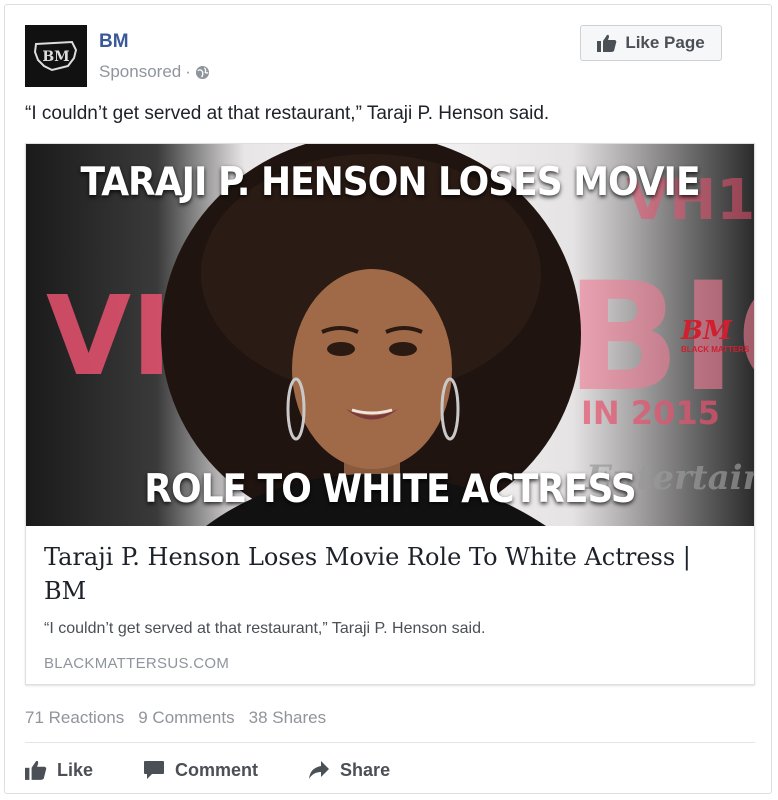  Describe the element at coordinates (390, 489) in the screenshot. I see `image-headline-bottom: ROLE TO WHITE ACTRESS` at that location.